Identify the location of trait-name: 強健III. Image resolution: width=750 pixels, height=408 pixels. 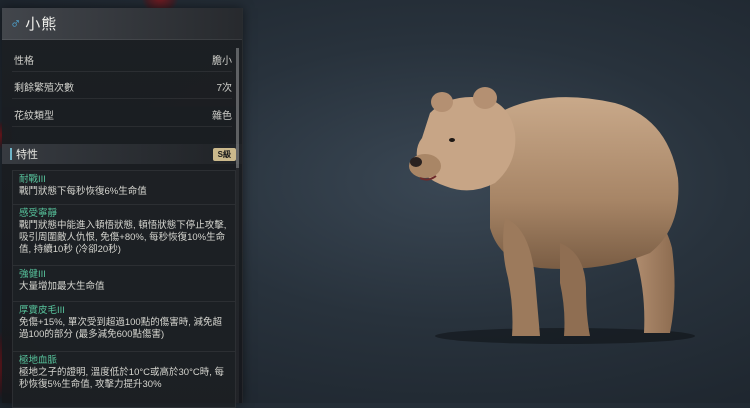
(32, 274).